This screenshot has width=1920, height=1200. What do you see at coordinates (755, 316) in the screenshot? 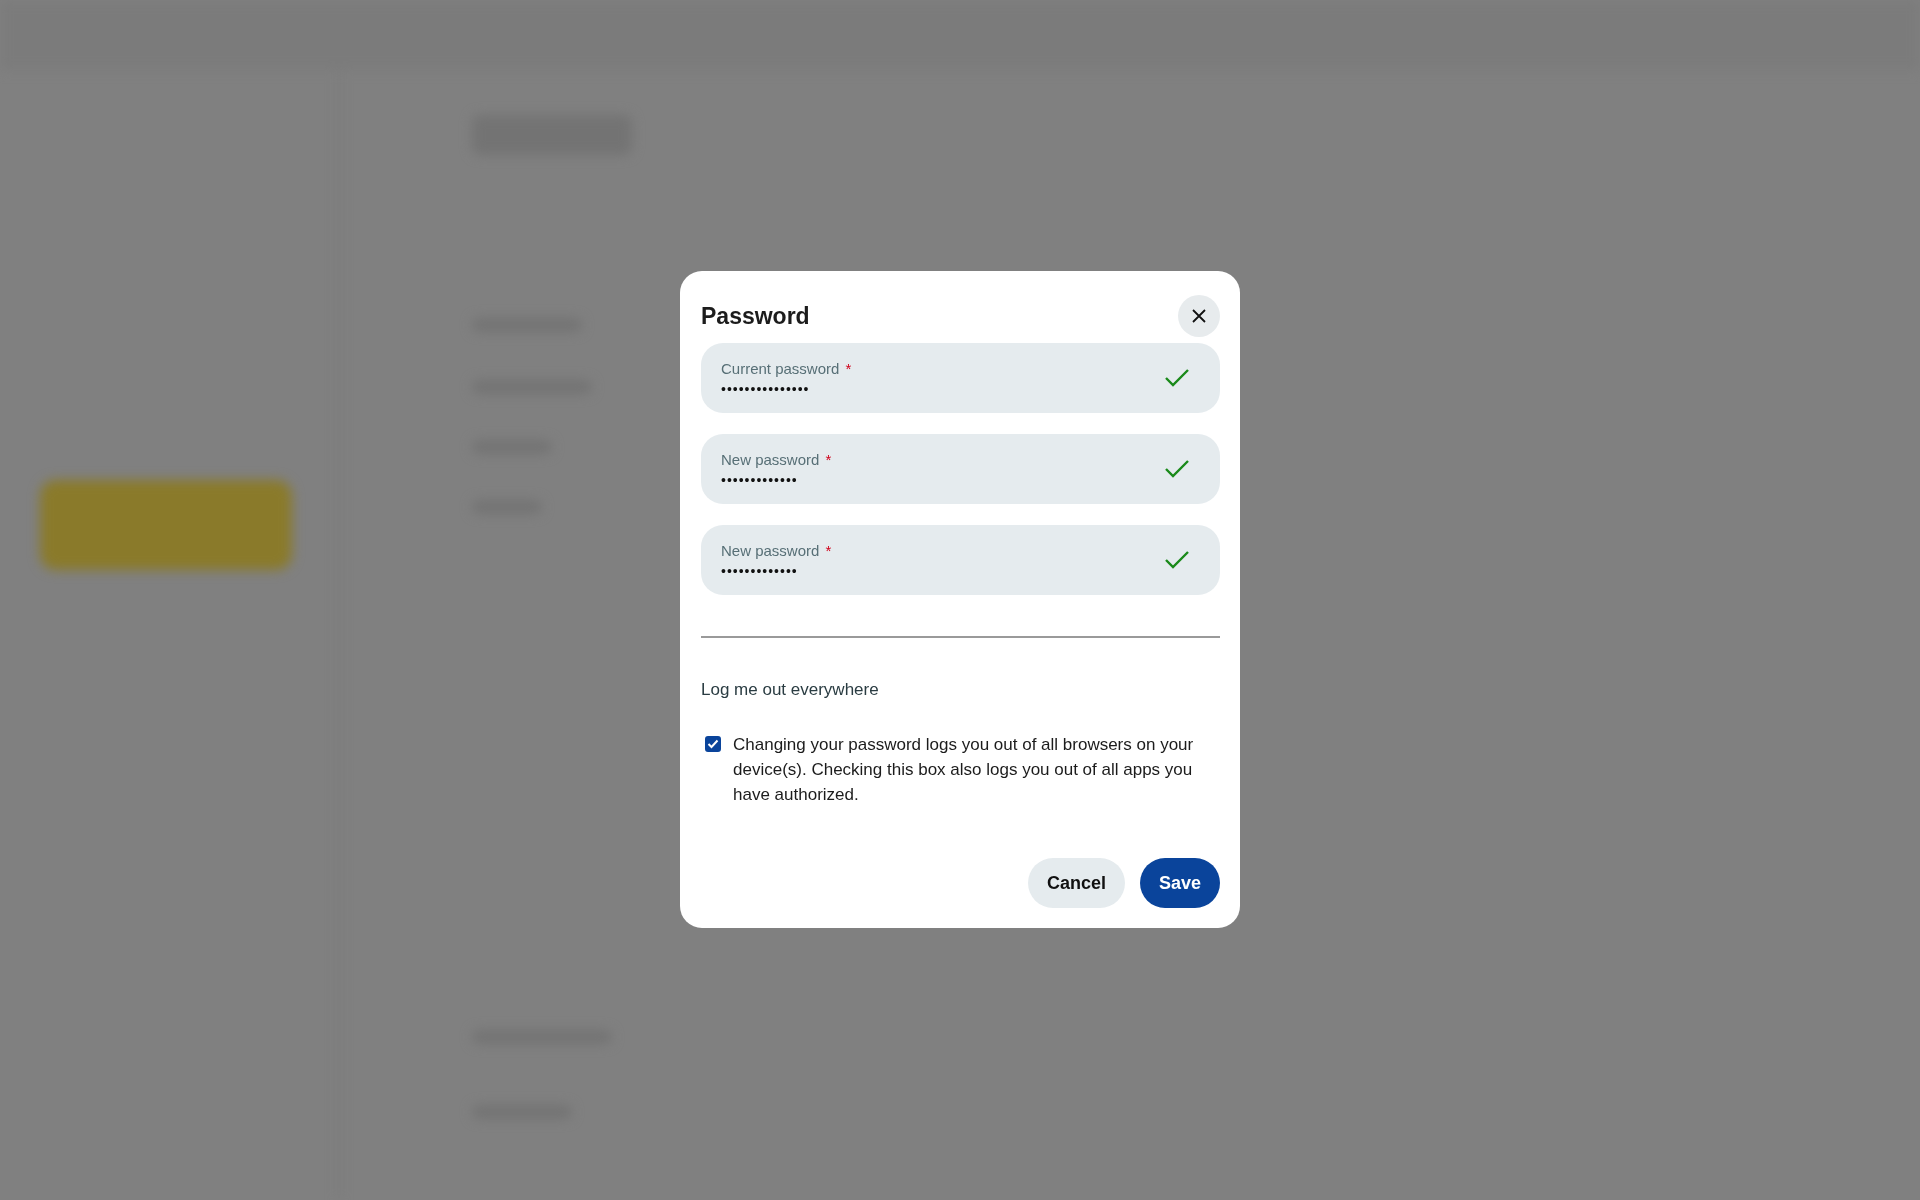
I see `dialog-title: Password` at bounding box center [755, 316].